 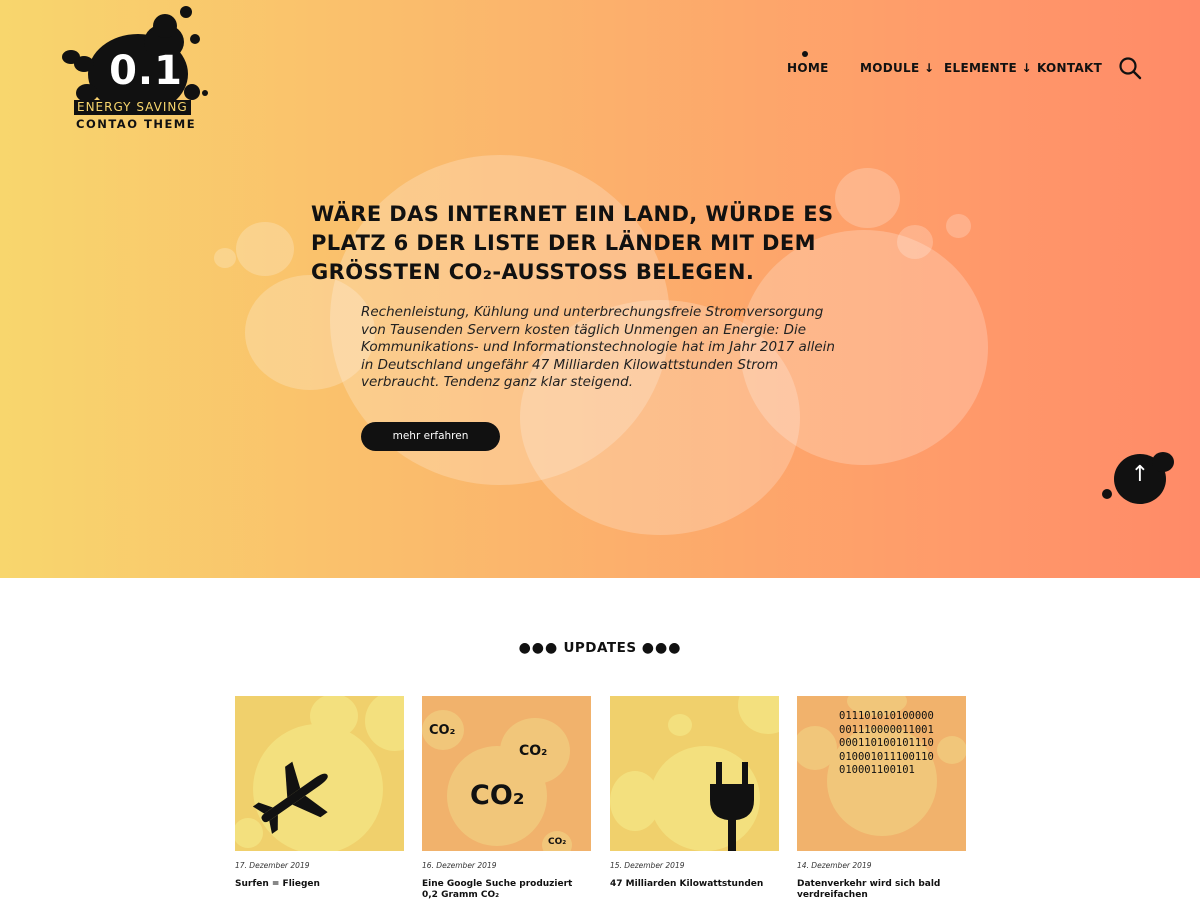 I want to click on updates-heading: ●●● UPDATES ●●●, so click(x=600, y=648).